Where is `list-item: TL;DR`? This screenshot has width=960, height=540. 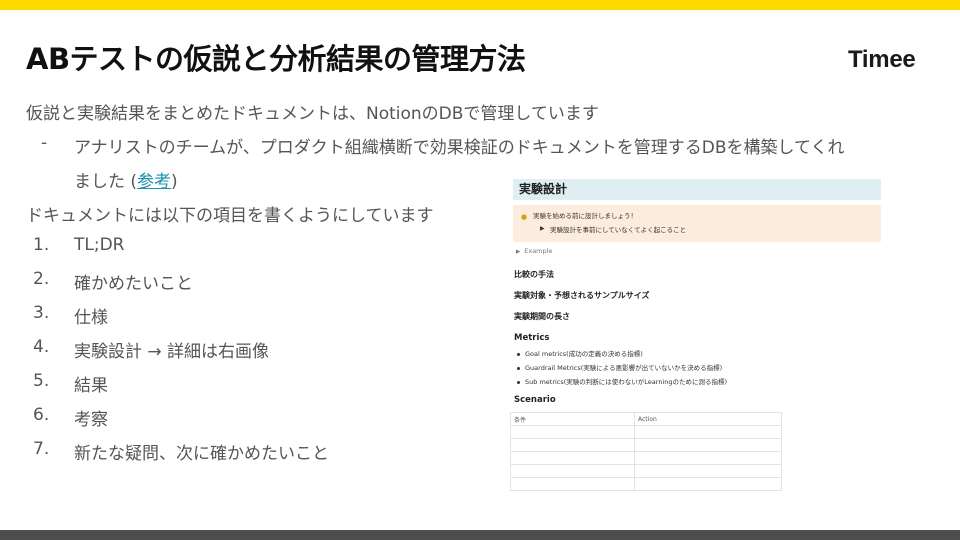 list-item: TL;DR is located at coordinates (99, 245).